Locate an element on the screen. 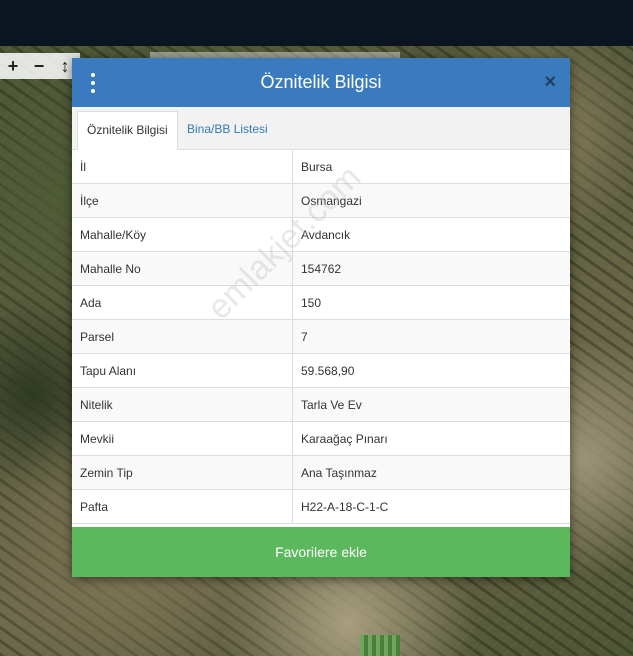  zoom-controls: + − ↕ is located at coordinates (40, 66).